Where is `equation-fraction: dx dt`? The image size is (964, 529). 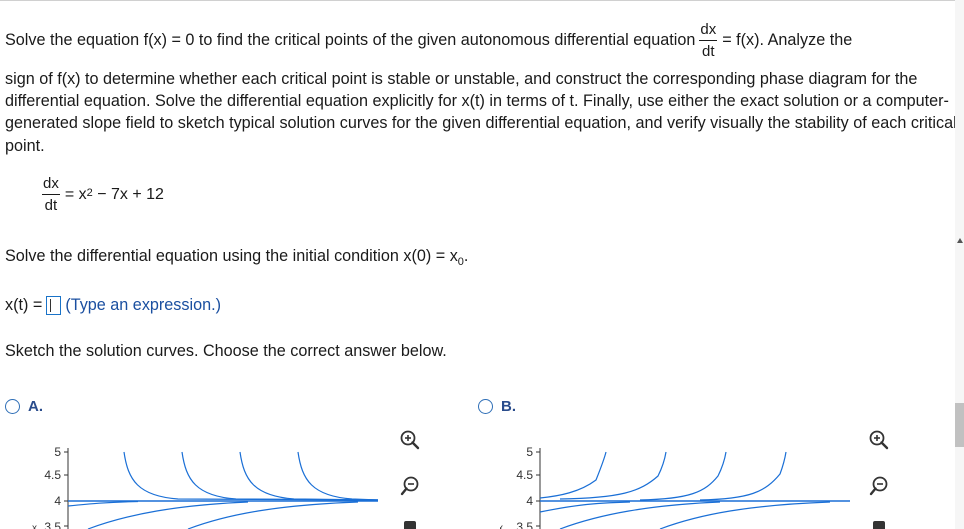 equation-fraction: dx dt is located at coordinates (51, 194).